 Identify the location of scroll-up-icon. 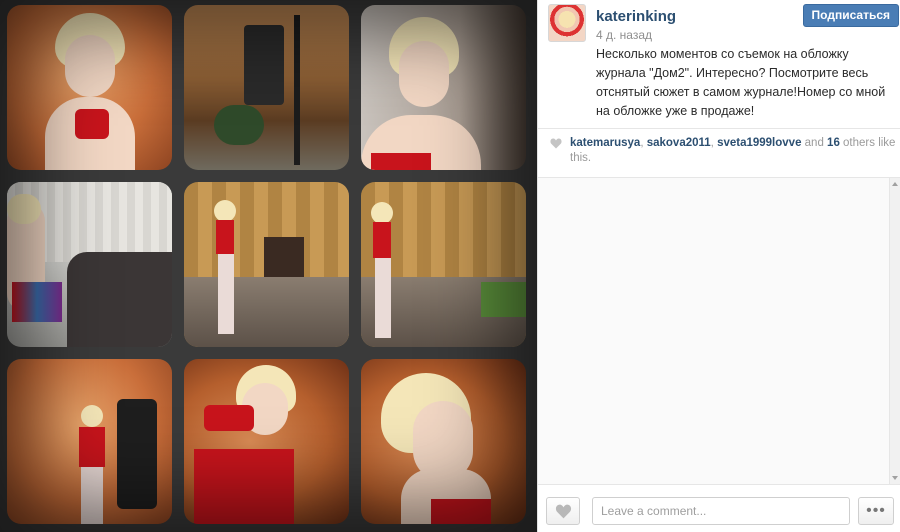
(895, 184).